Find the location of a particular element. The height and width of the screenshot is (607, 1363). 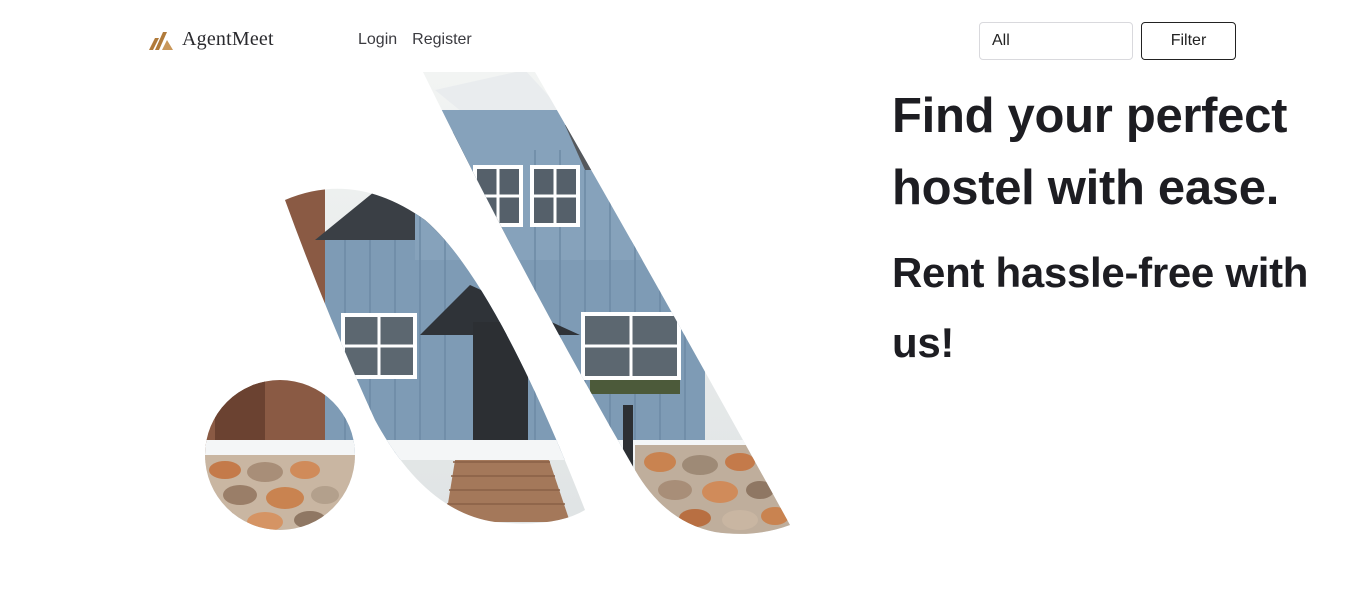

filter-select: All is located at coordinates (1056, 41).